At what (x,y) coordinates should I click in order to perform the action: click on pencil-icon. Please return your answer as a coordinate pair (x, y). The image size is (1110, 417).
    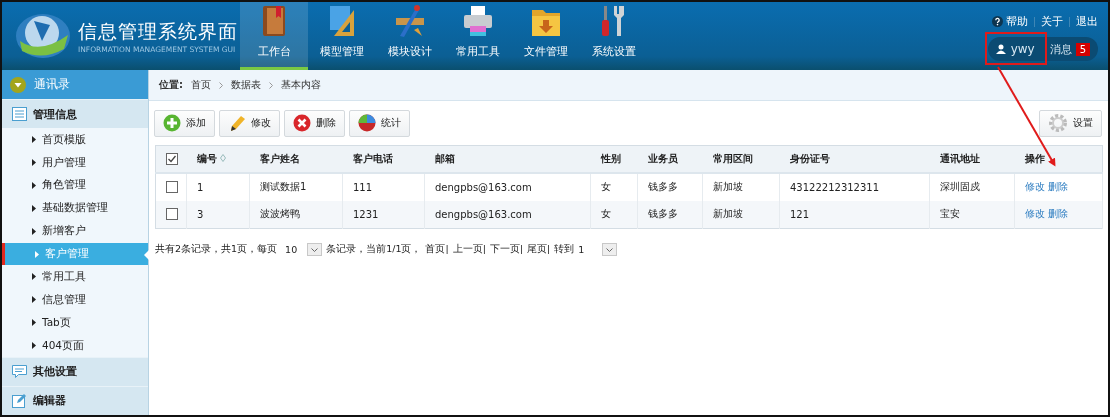
    Looking at the image, I should click on (237, 123).